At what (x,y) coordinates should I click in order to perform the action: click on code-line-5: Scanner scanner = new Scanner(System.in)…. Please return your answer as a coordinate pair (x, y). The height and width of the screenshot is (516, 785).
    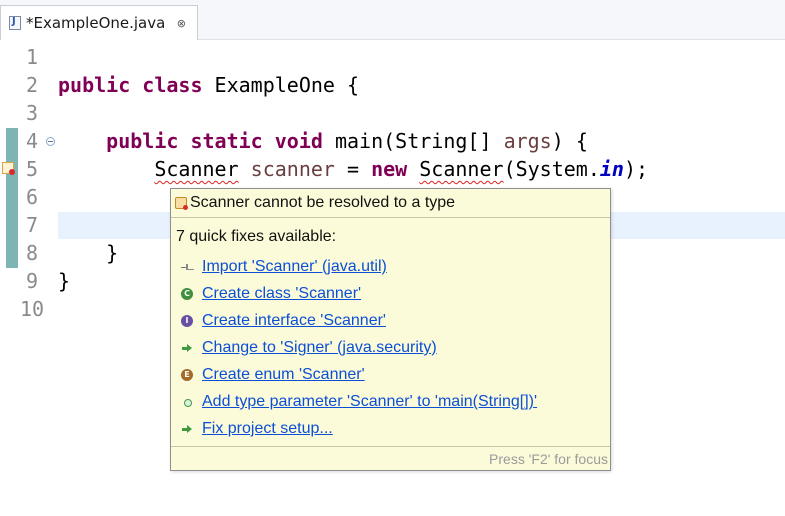
    Looking at the image, I should click on (353, 169).